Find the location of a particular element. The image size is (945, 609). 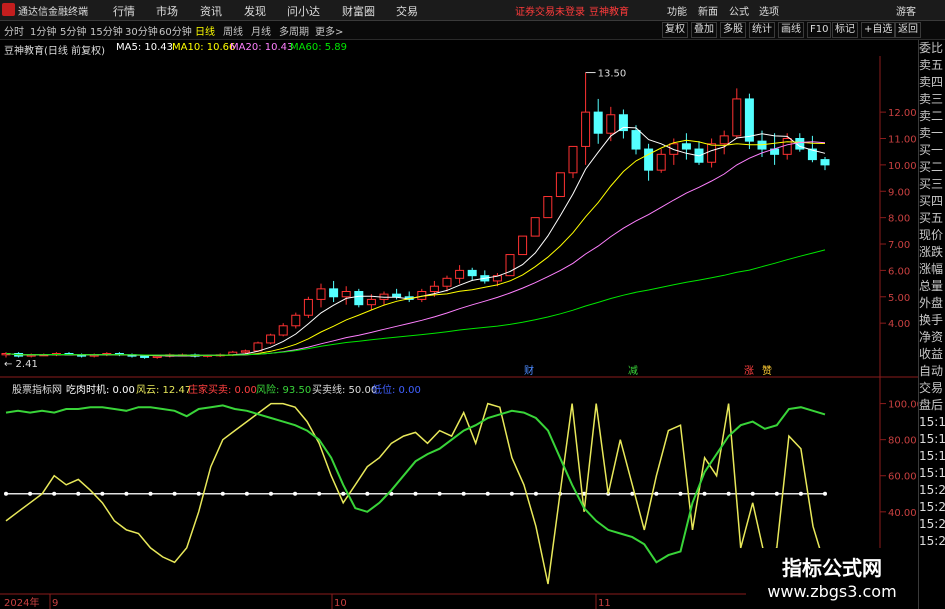

app-name: 通达信金融终端 is located at coordinates (53, 12).